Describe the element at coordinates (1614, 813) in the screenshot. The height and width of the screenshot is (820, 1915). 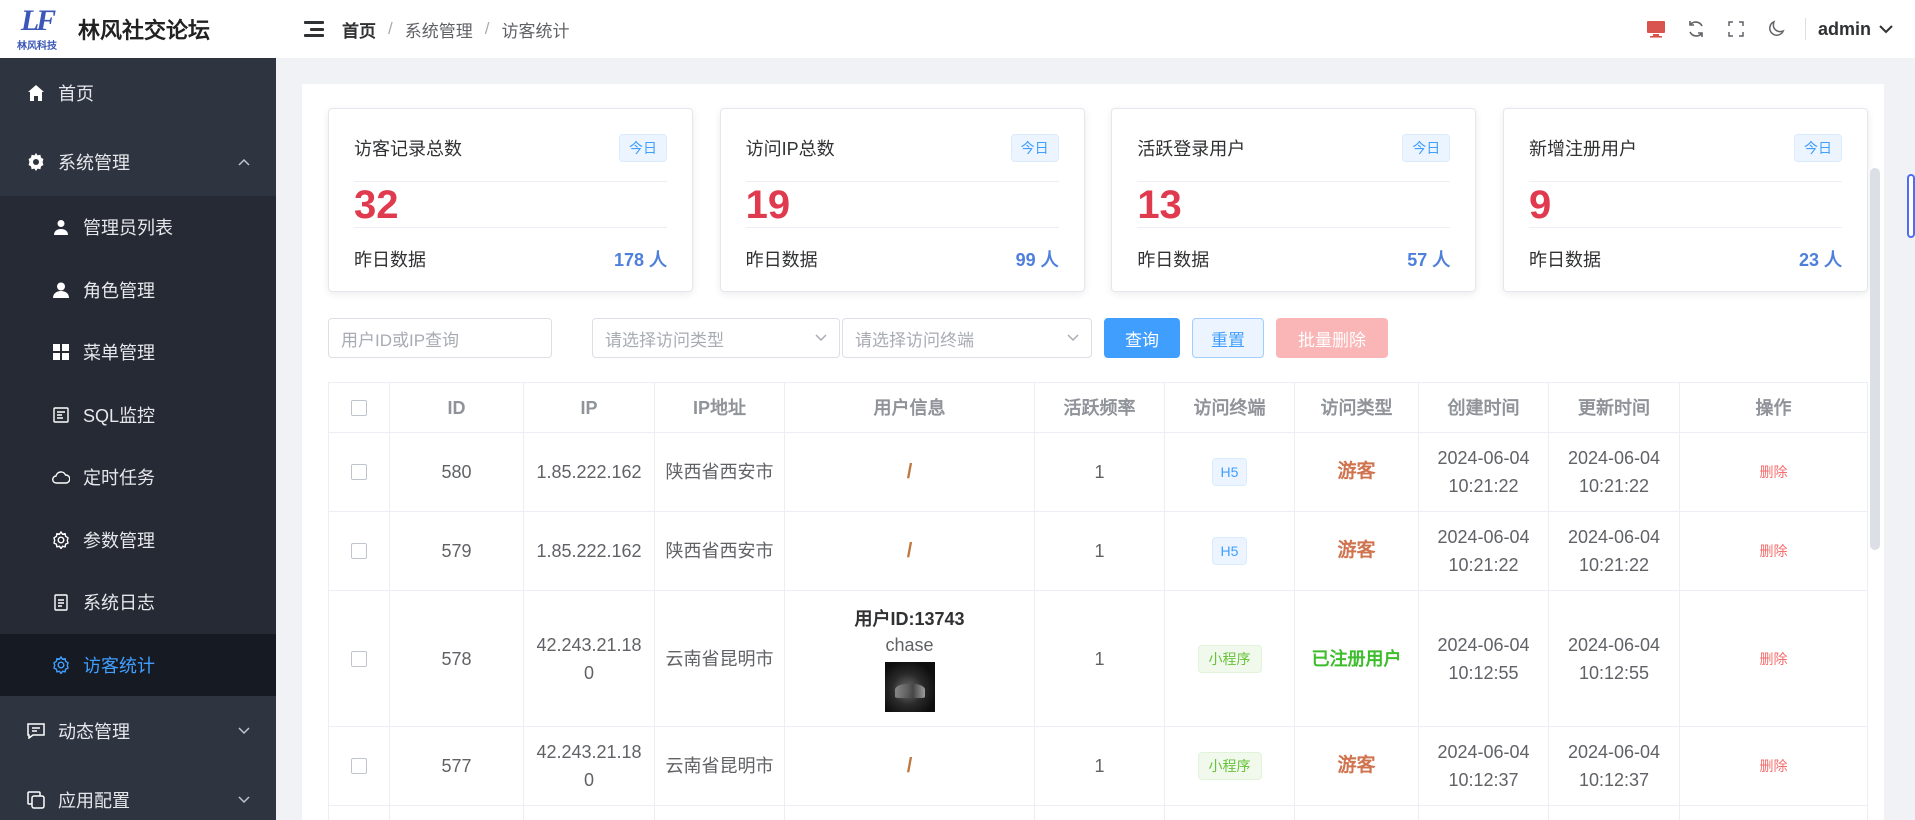
I see `cell-updated` at that location.